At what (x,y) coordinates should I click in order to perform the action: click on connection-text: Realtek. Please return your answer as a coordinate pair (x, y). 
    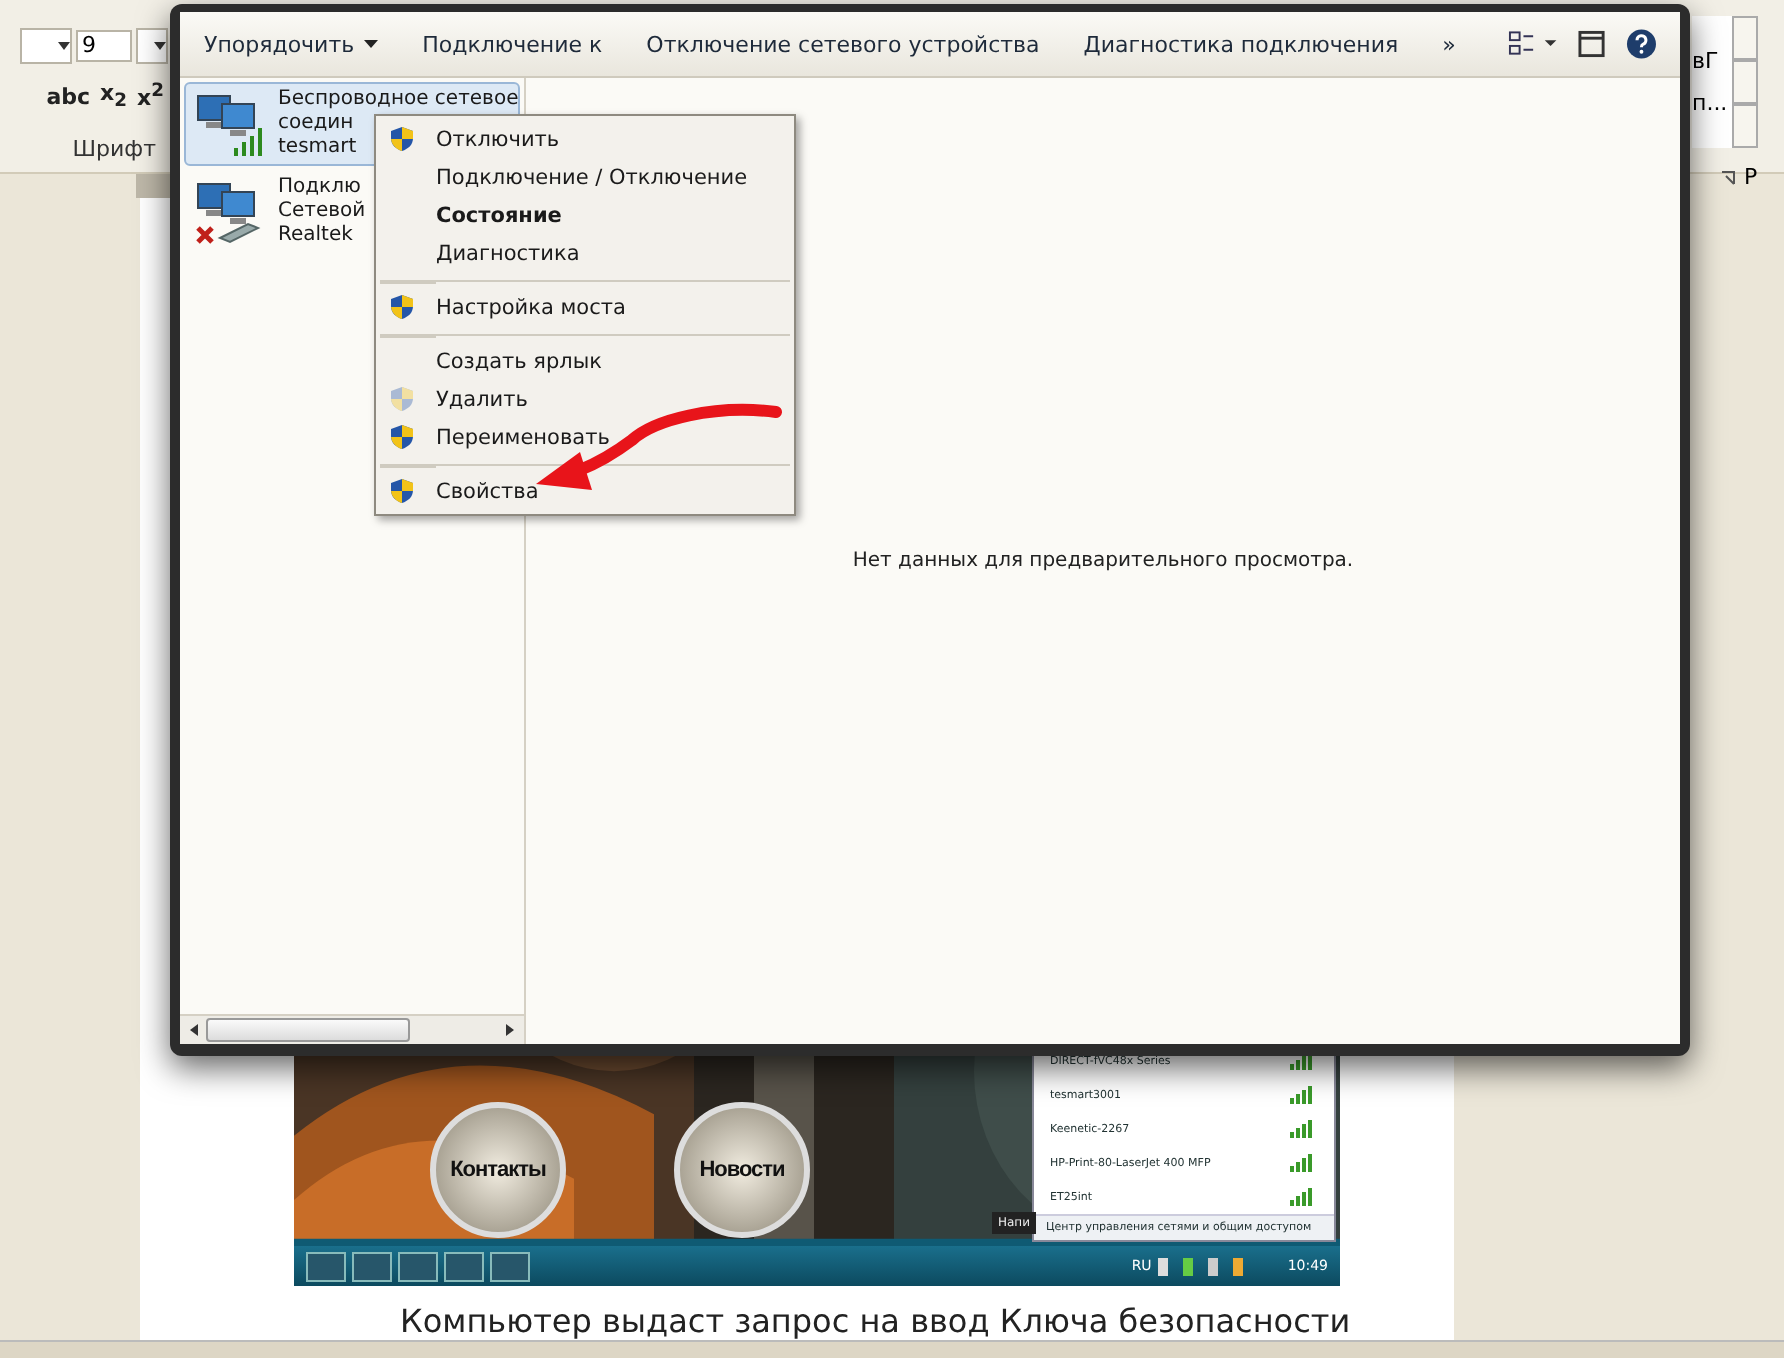
    Looking at the image, I should click on (315, 236).